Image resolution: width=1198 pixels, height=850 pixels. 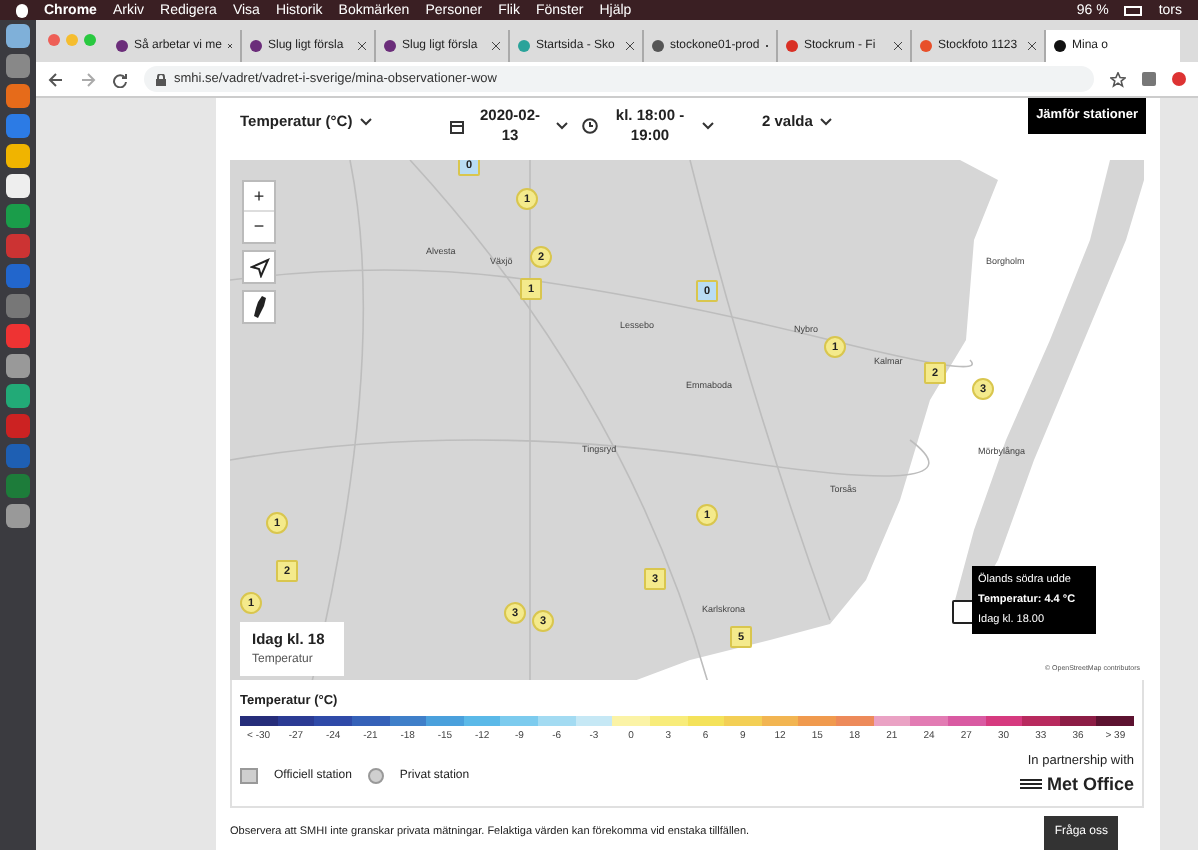 I want to click on official-station-swatch, so click(x=249, y=776).